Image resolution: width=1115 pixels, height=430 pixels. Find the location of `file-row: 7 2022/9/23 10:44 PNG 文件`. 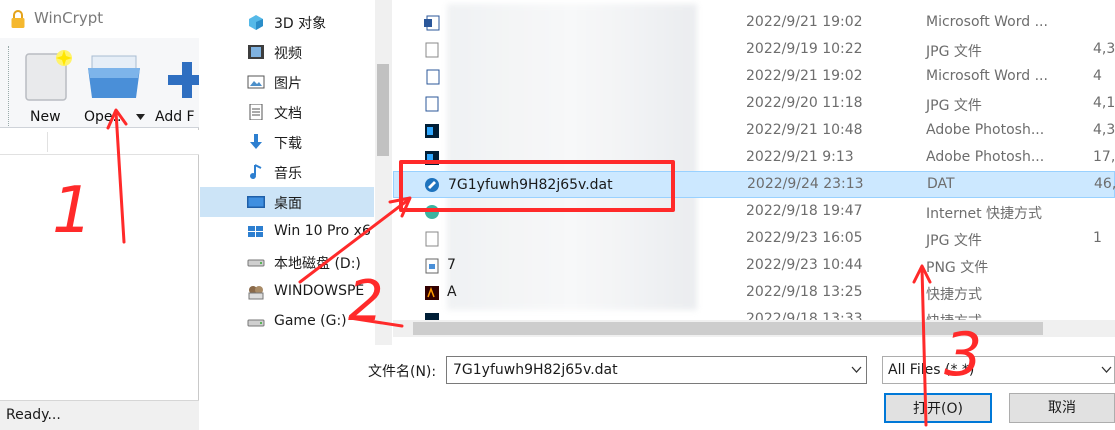

file-row: 7 2022/9/23 10:44 PNG 文件 is located at coordinates (754, 265).